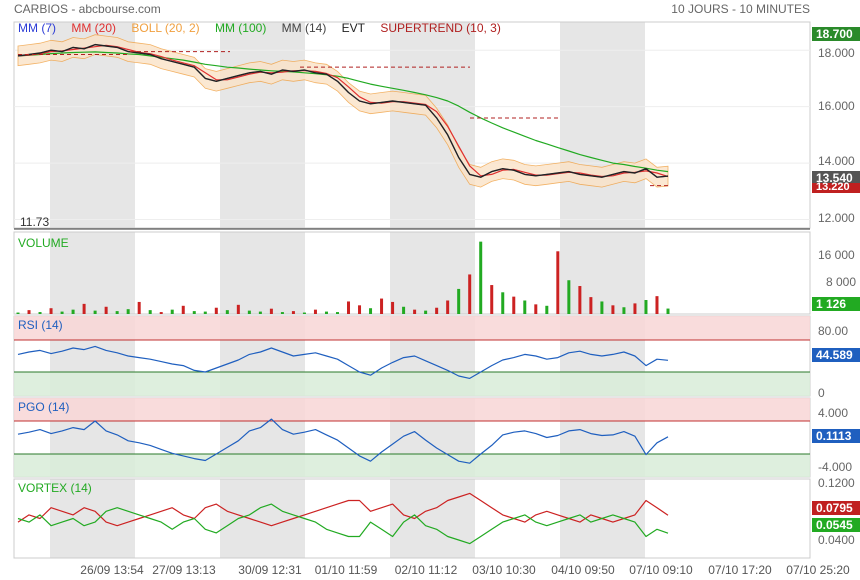  Describe the element at coordinates (583, 570) in the screenshot. I see `x-tick: 04/10 09:50` at that location.